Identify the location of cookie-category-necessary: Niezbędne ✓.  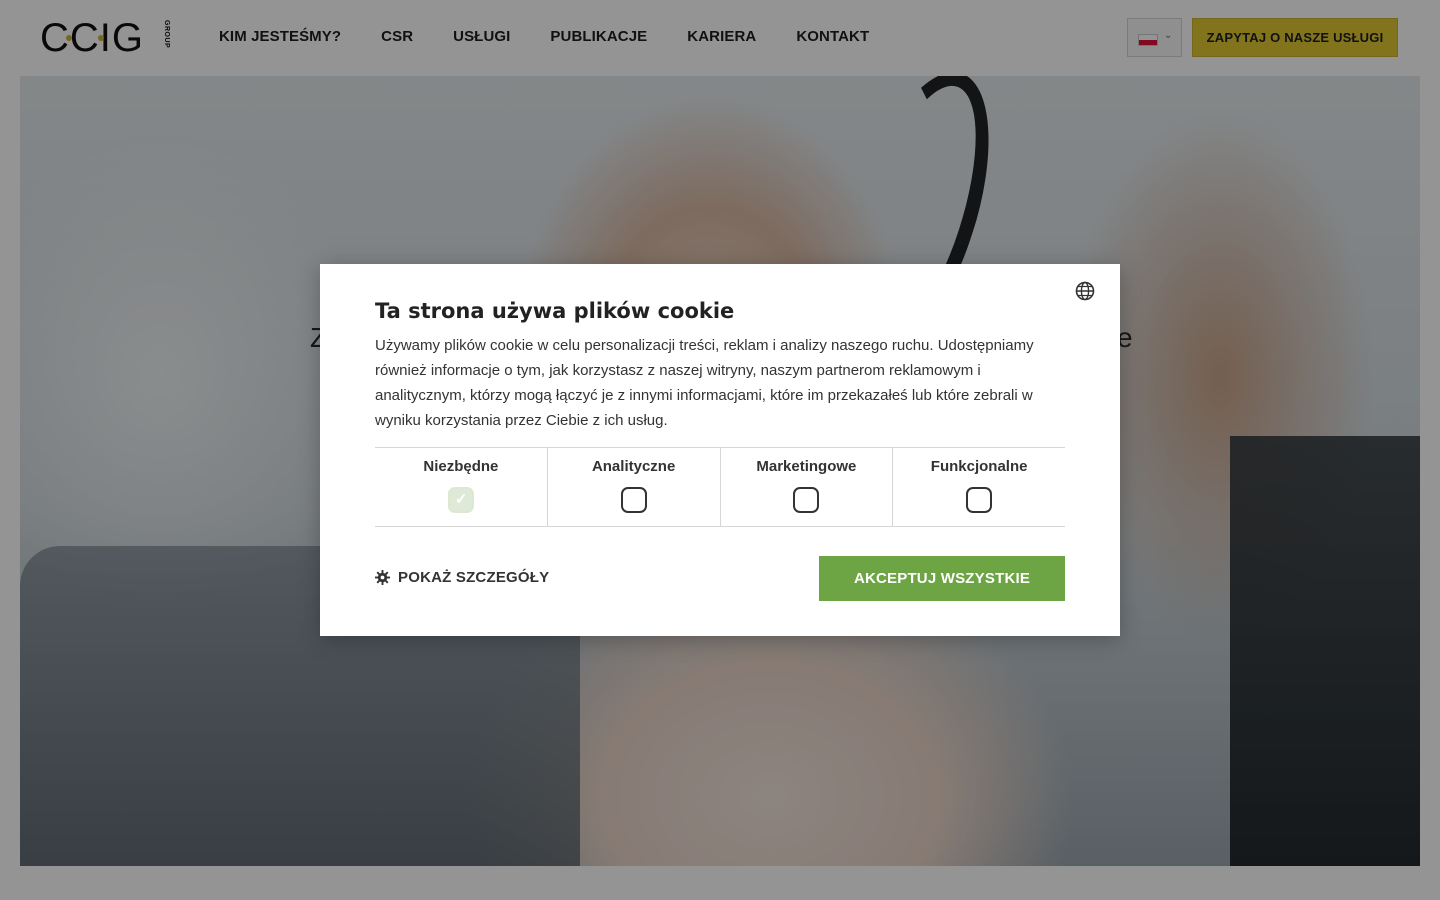
(461, 487).